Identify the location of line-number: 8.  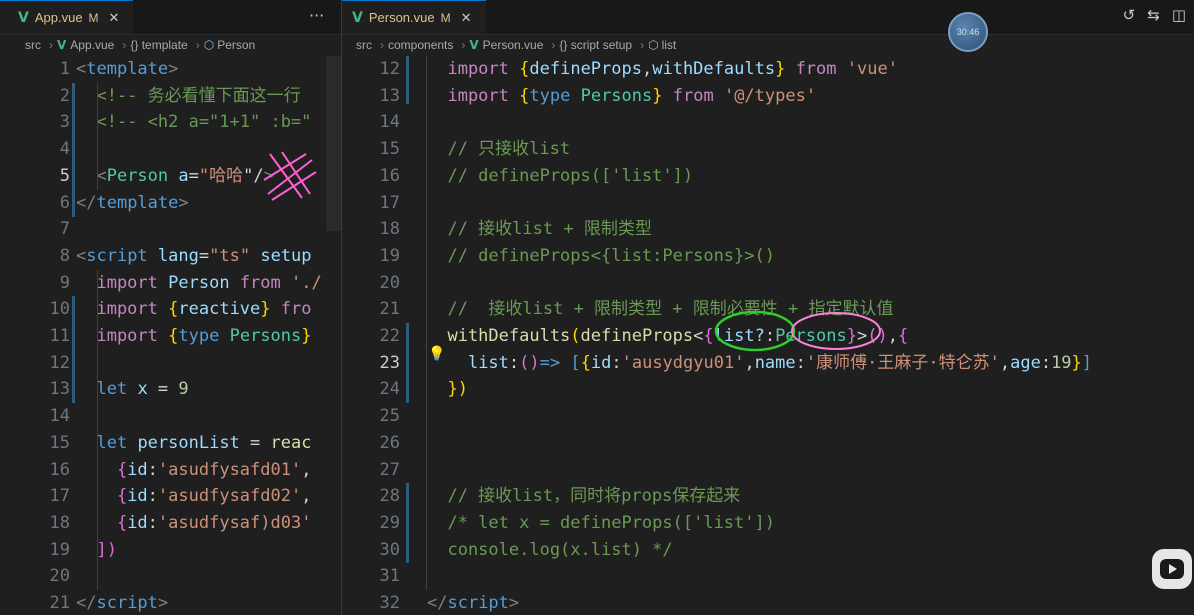
(64, 255).